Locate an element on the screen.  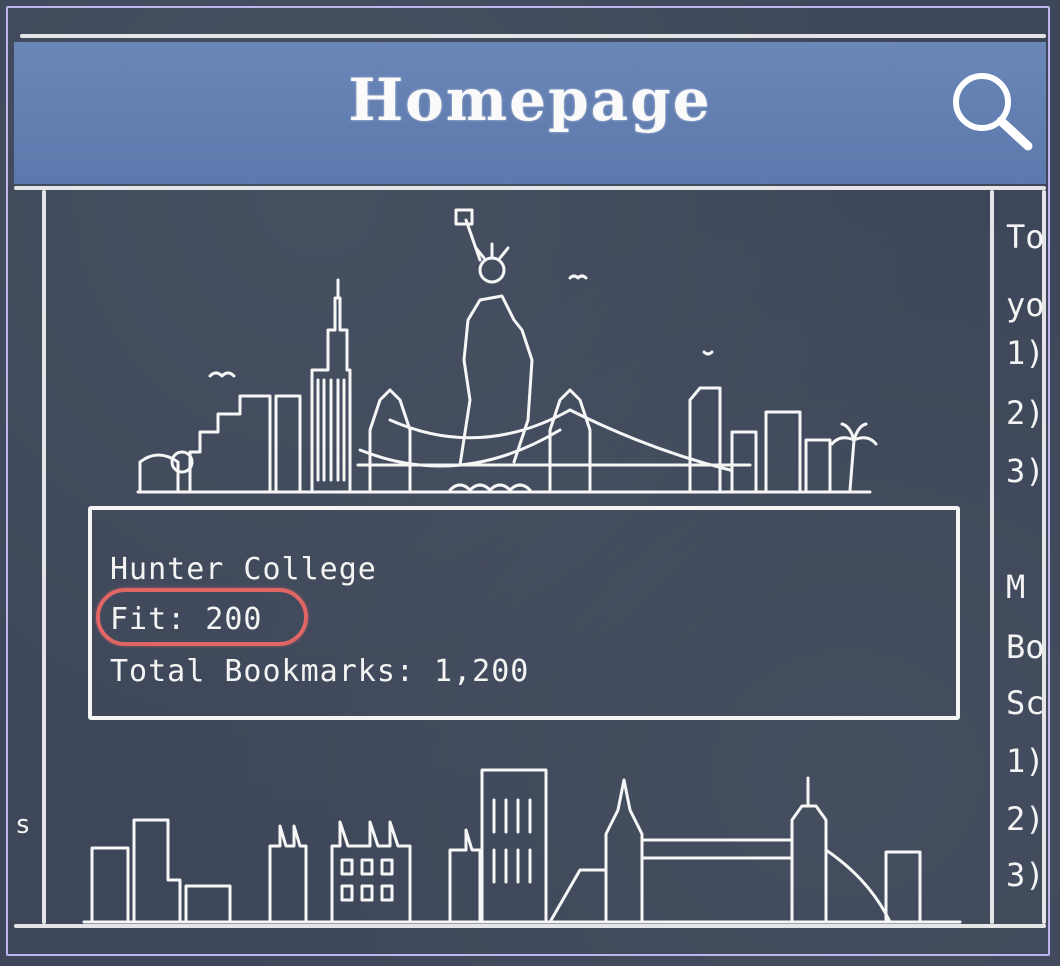
left-edge-text: s is located at coordinates (23, 825).